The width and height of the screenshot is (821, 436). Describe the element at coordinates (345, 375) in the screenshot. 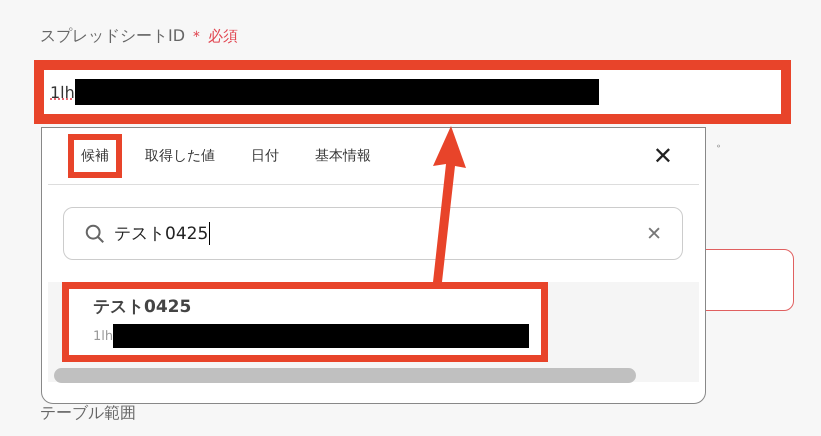

I see `scrollbar` at that location.